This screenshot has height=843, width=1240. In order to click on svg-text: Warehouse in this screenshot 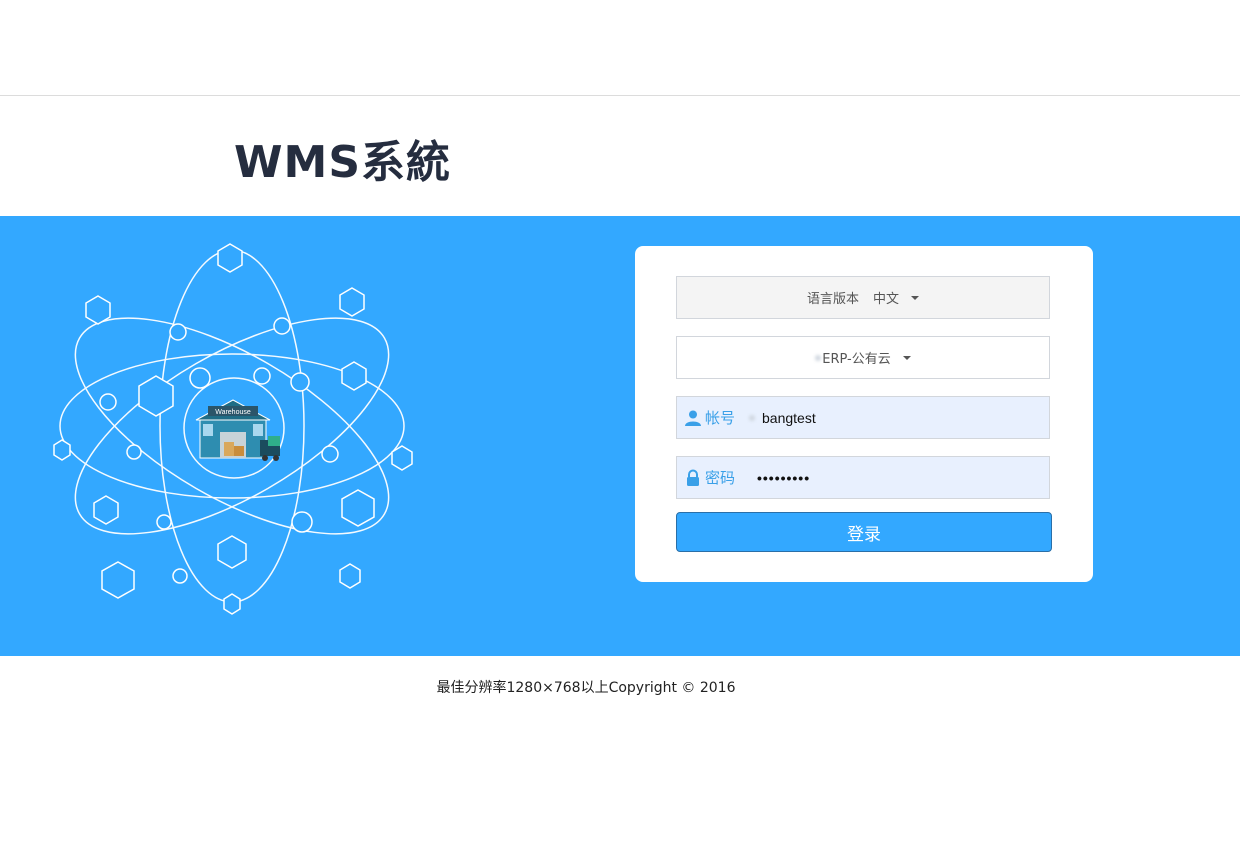, I will do `click(233, 412)`.